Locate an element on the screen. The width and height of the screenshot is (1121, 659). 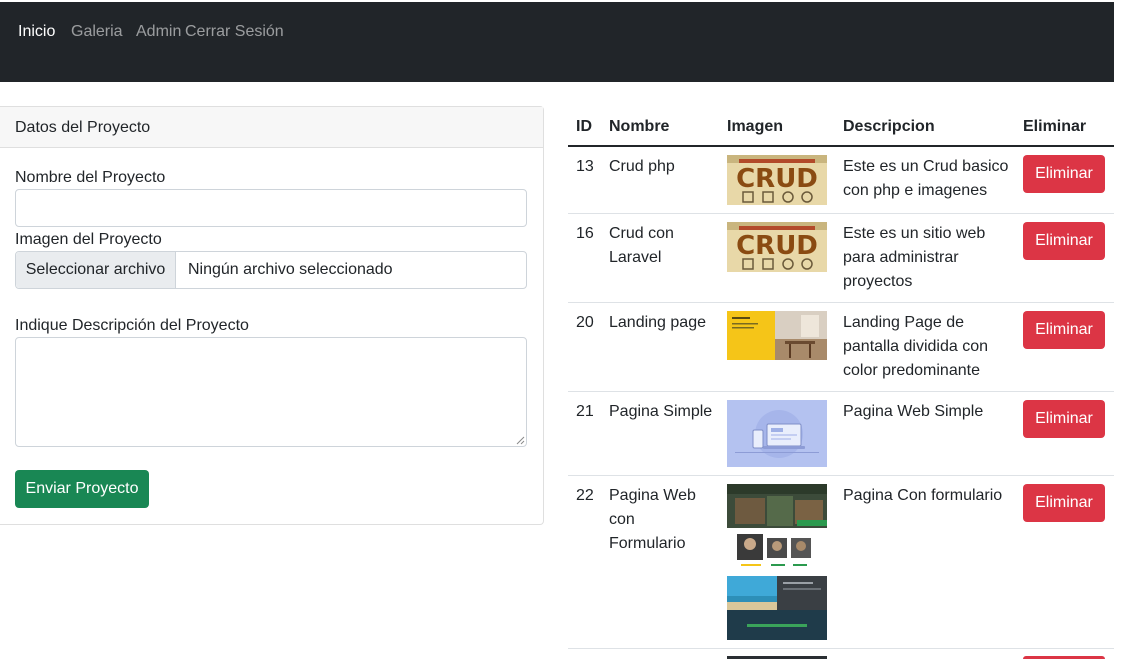
project-image-label: Imagen del Proyecto is located at coordinates (88, 239).